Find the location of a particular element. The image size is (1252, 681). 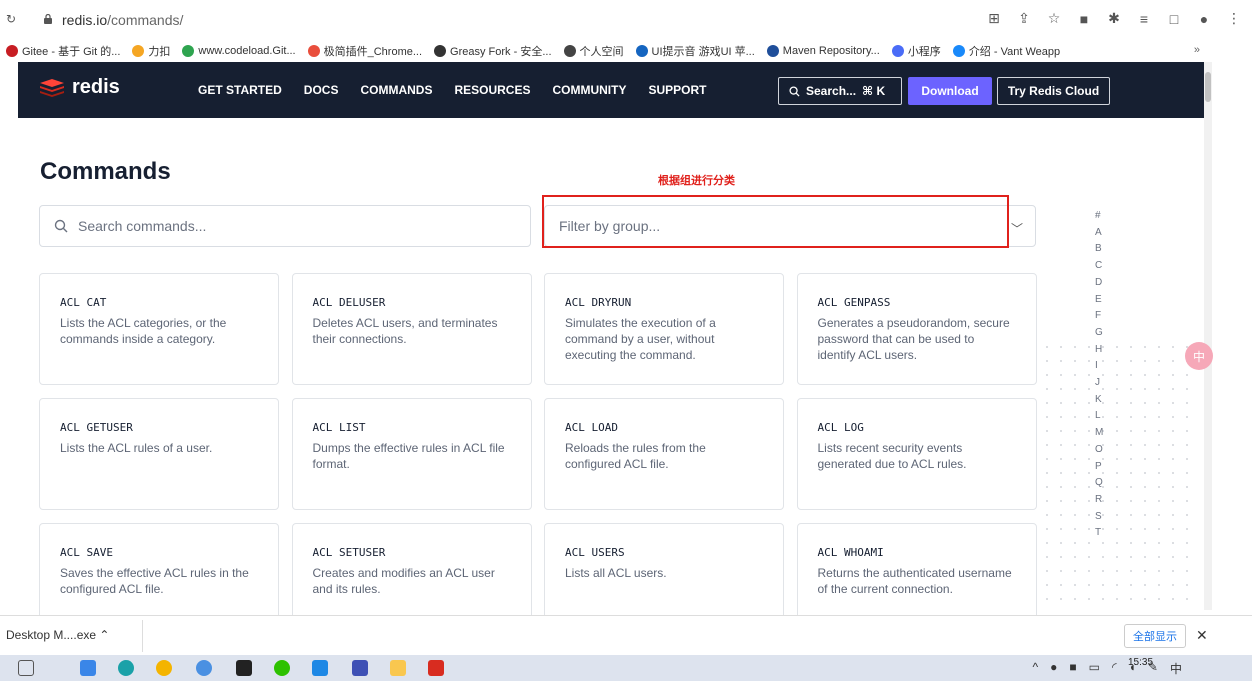

alpha-index-letter: D is located at coordinates (1099, 283).